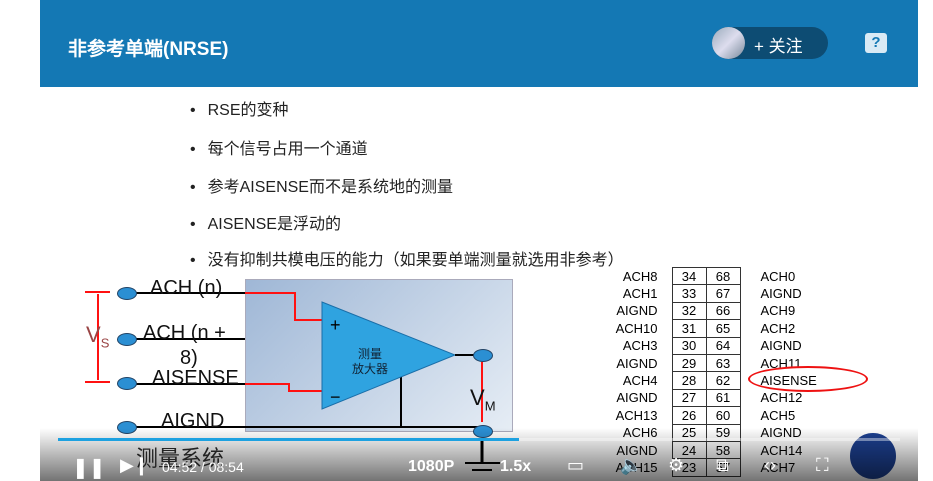 The height and width of the screenshot is (481, 933). What do you see at coordinates (722, 465) in the screenshot?
I see `pip-icon: ⧉` at bounding box center [722, 465].